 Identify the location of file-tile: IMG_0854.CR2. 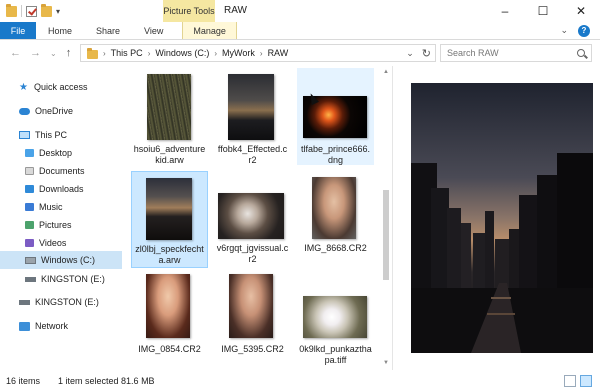
(169, 320).